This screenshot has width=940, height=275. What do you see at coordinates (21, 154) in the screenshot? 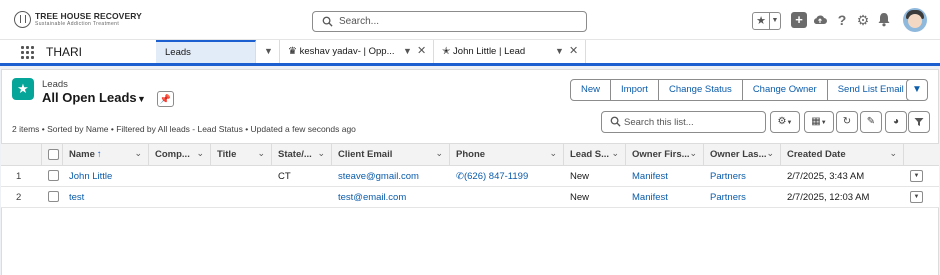
I see `row-number-header` at bounding box center [21, 154].